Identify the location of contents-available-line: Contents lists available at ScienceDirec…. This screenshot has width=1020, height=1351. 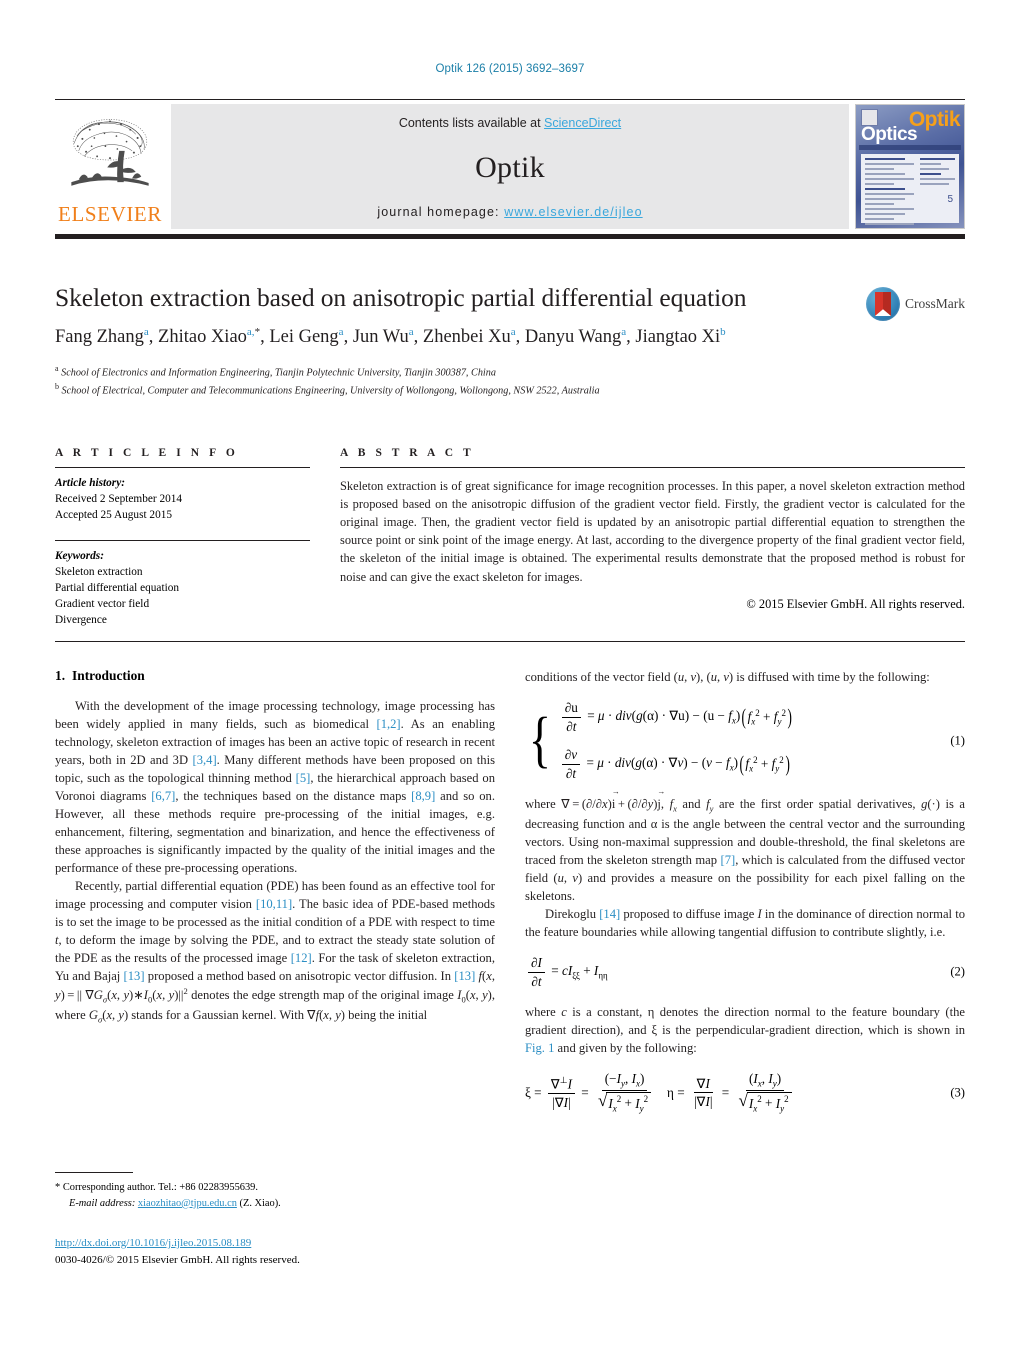
(510, 123).